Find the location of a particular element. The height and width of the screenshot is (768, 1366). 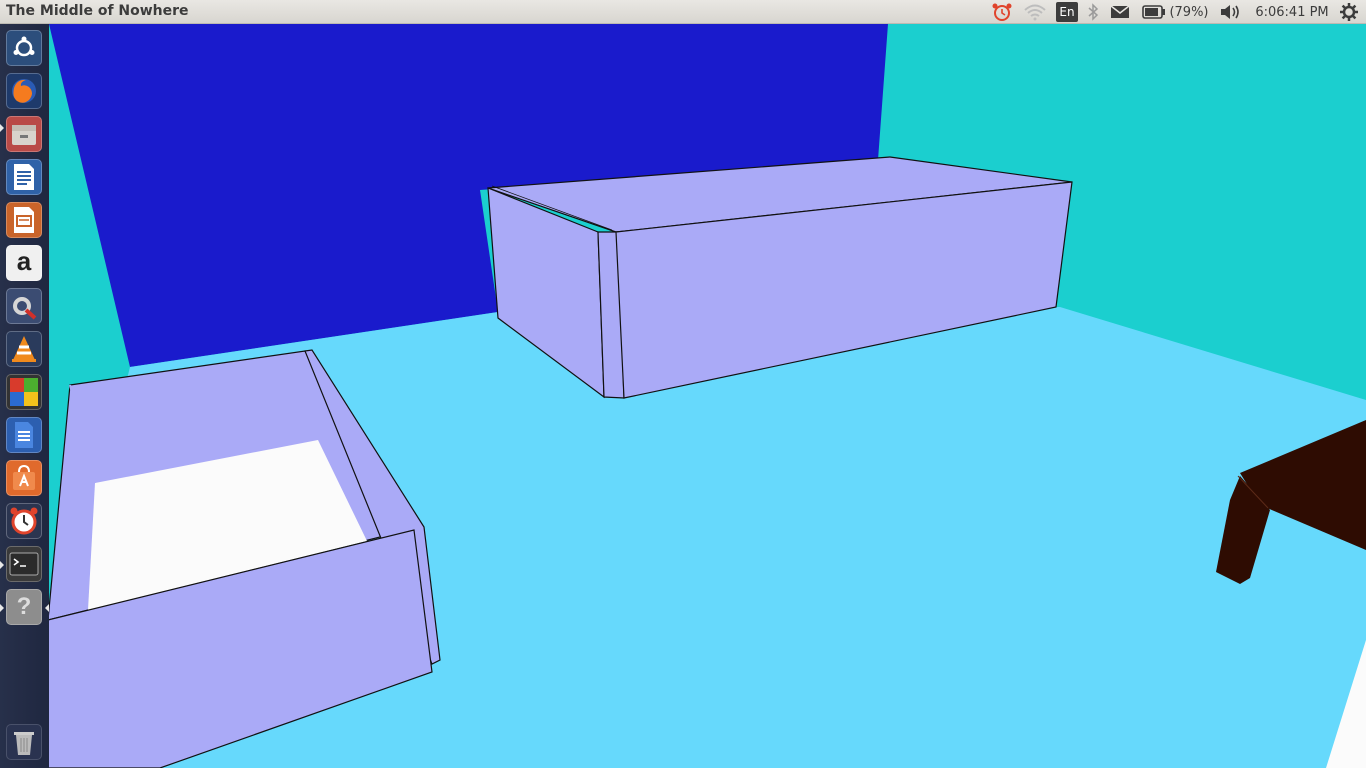

launcher-software-center-icon is located at coordinates (24, 478).